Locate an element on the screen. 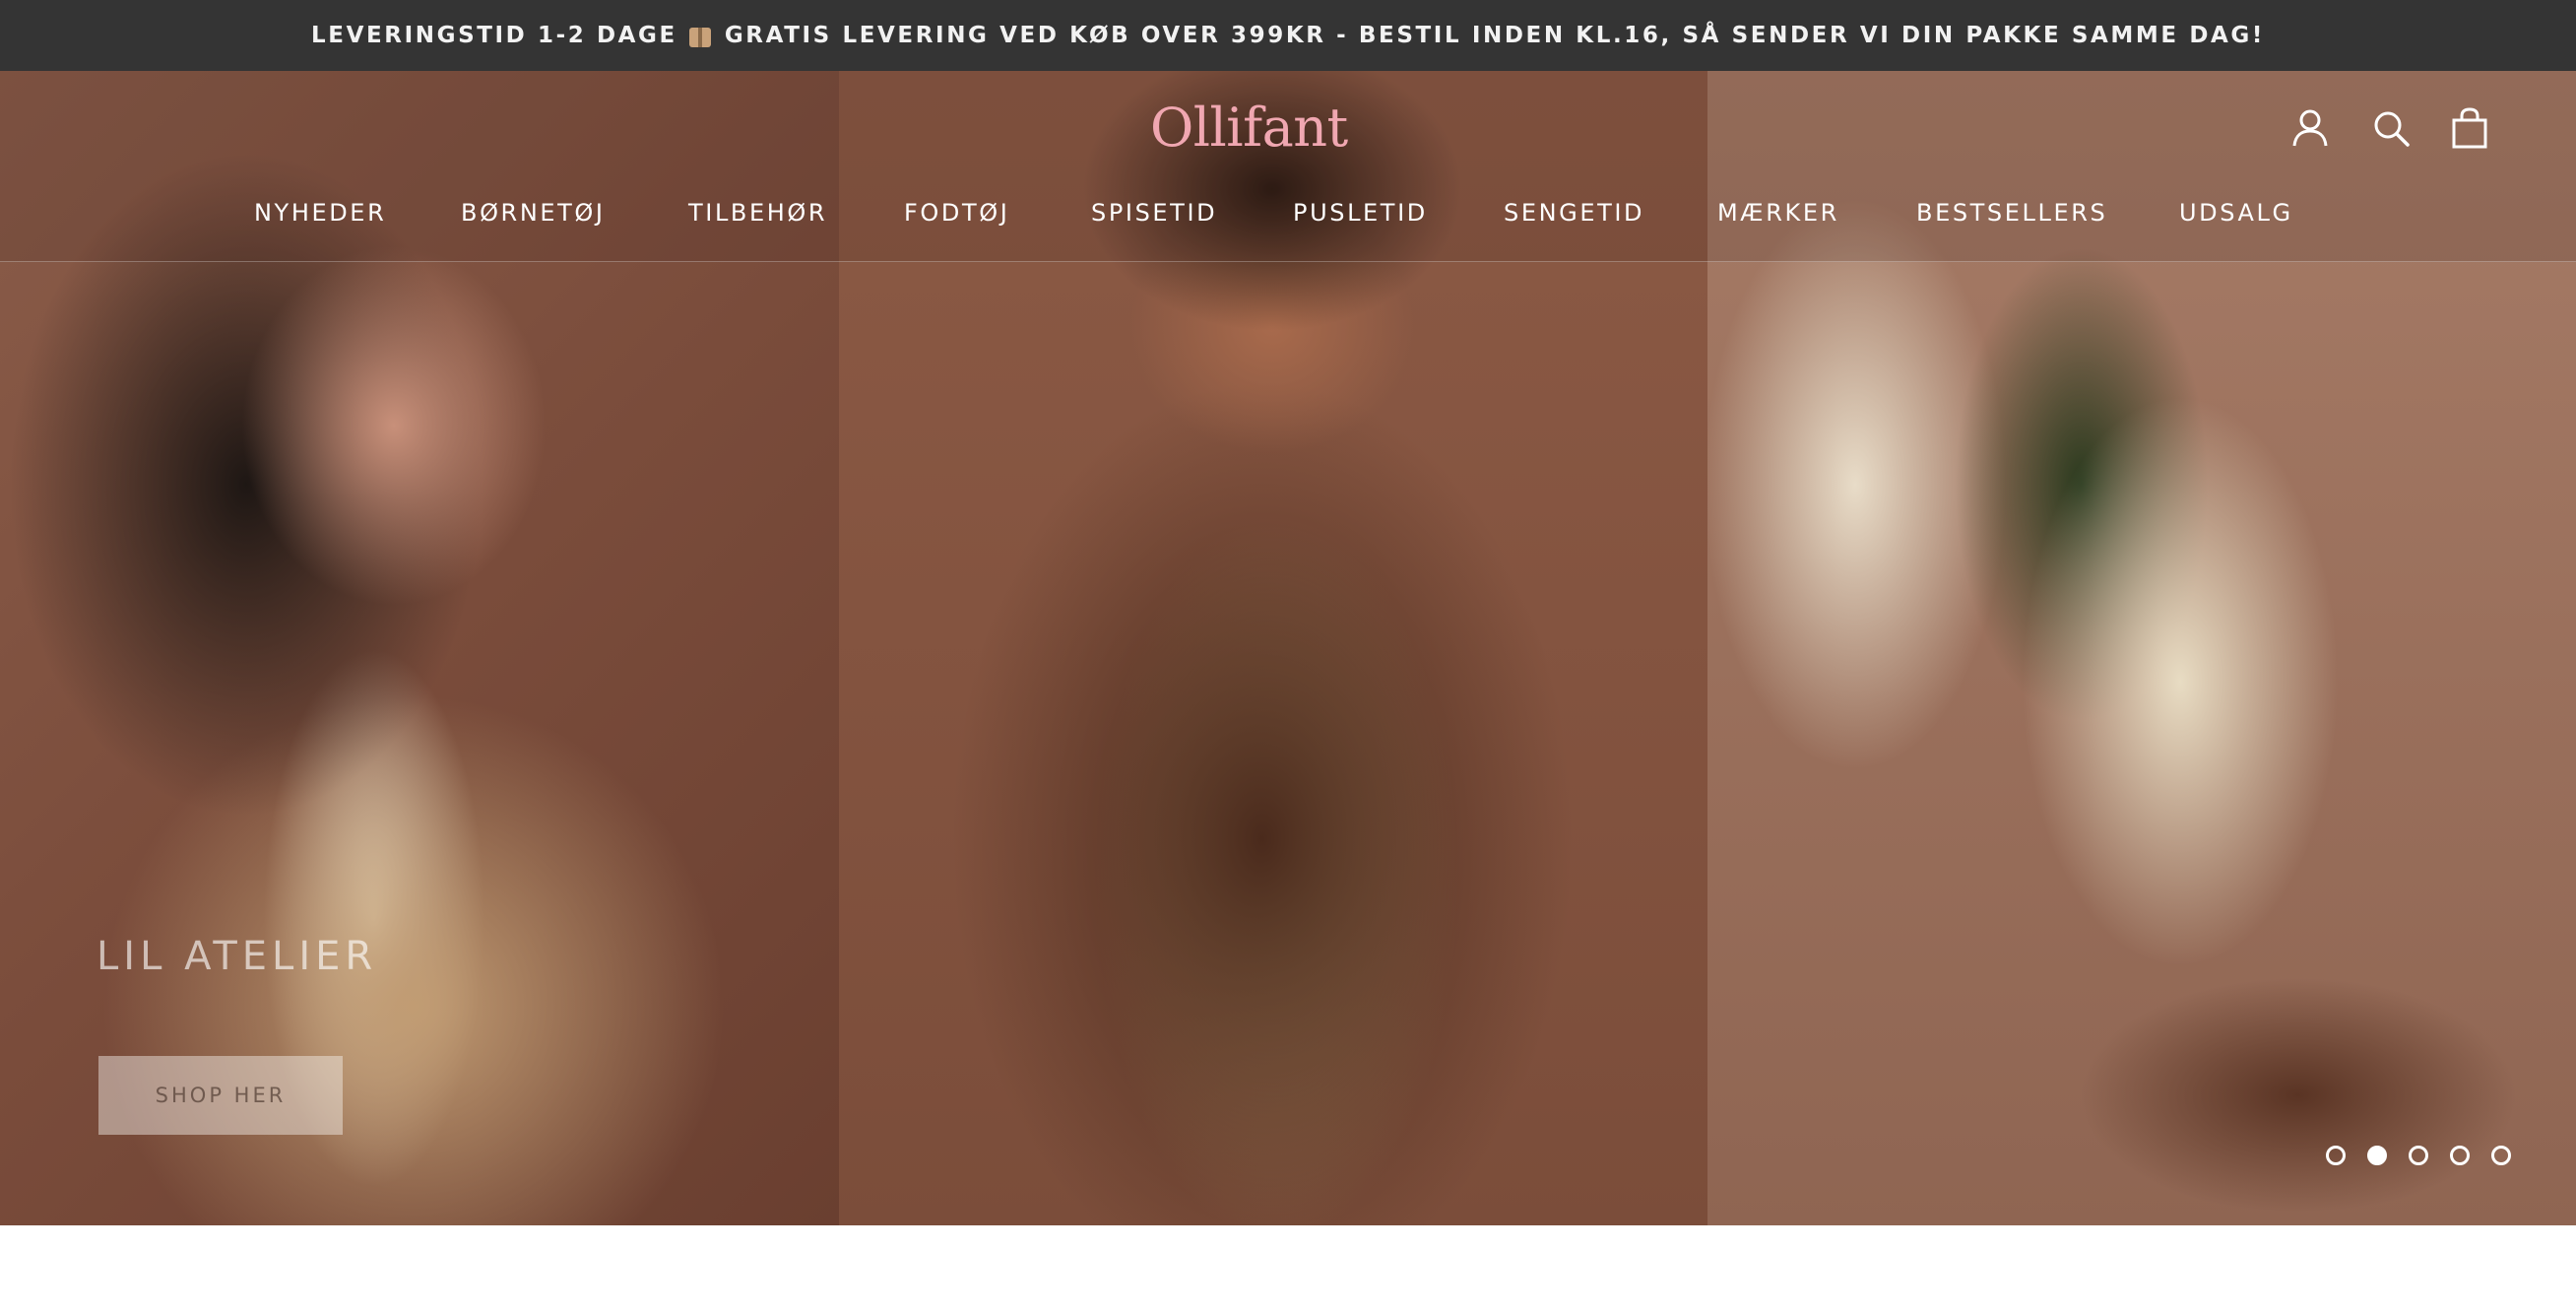  package-icon is located at coordinates (699, 37).